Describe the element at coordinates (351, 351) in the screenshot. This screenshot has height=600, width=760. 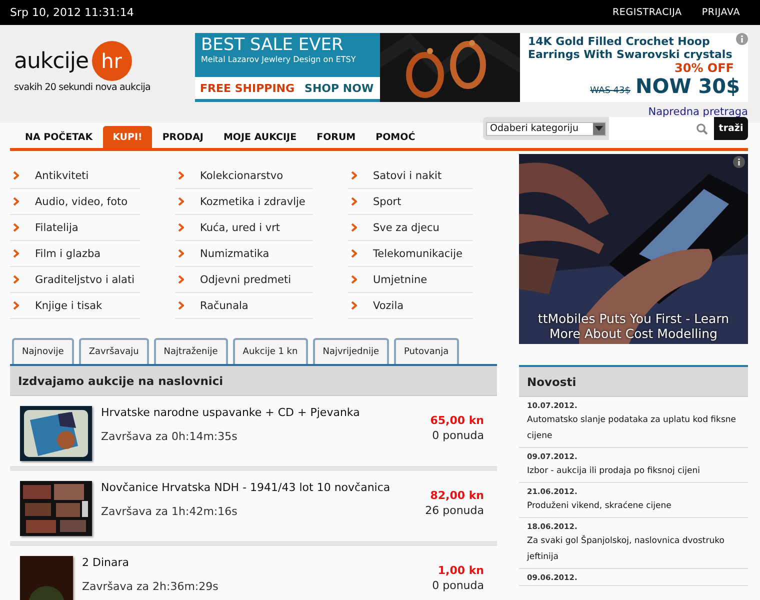
I see `tab: Najvrijednije` at that location.